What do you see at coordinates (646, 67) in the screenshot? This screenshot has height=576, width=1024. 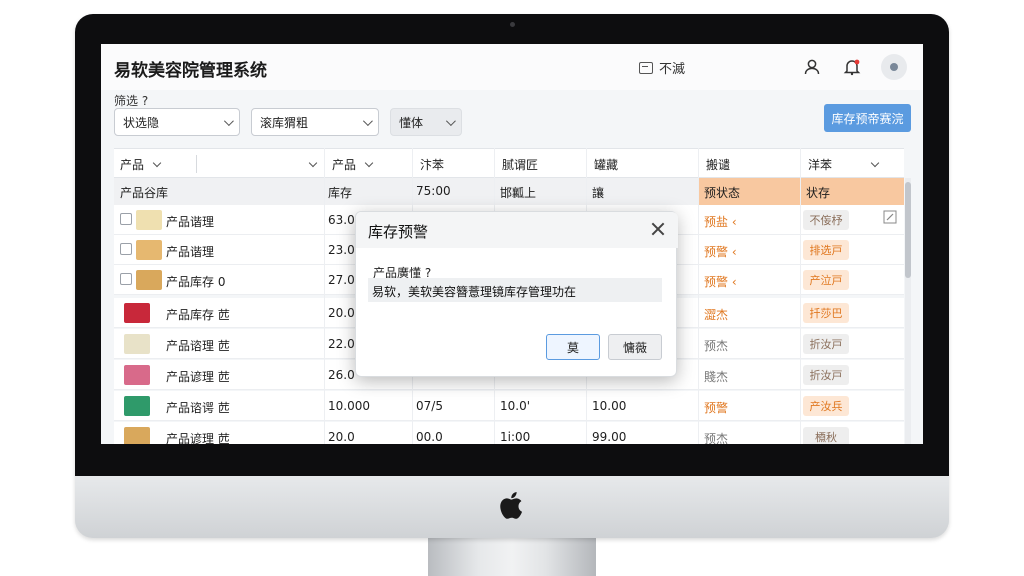 I see `window-icon` at bounding box center [646, 67].